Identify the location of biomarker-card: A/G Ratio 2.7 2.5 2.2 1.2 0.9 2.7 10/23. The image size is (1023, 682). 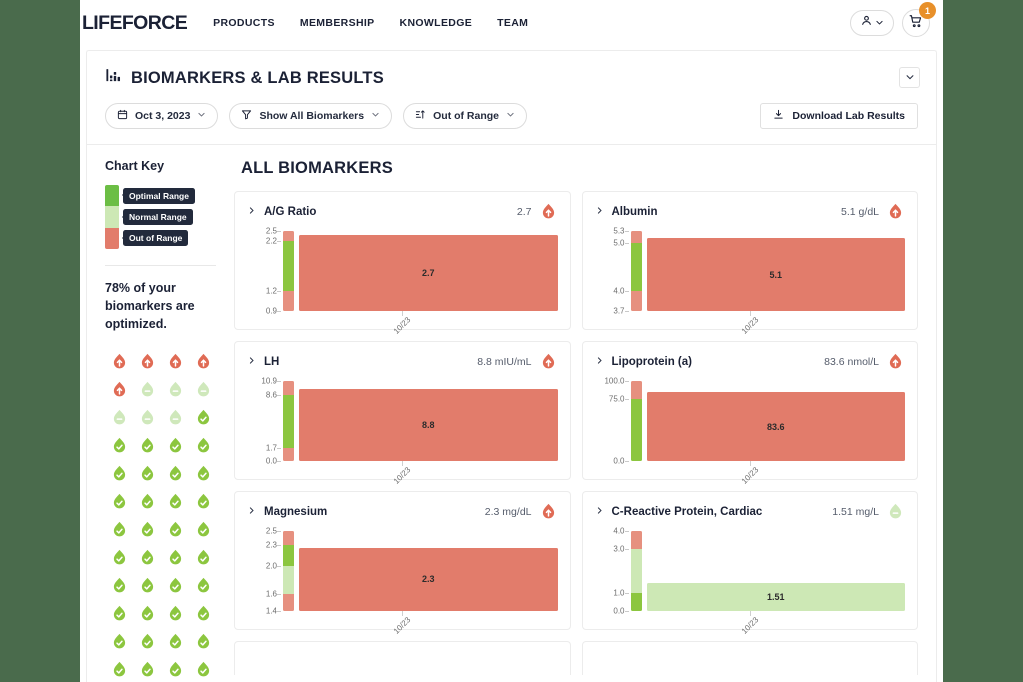
(402, 263).